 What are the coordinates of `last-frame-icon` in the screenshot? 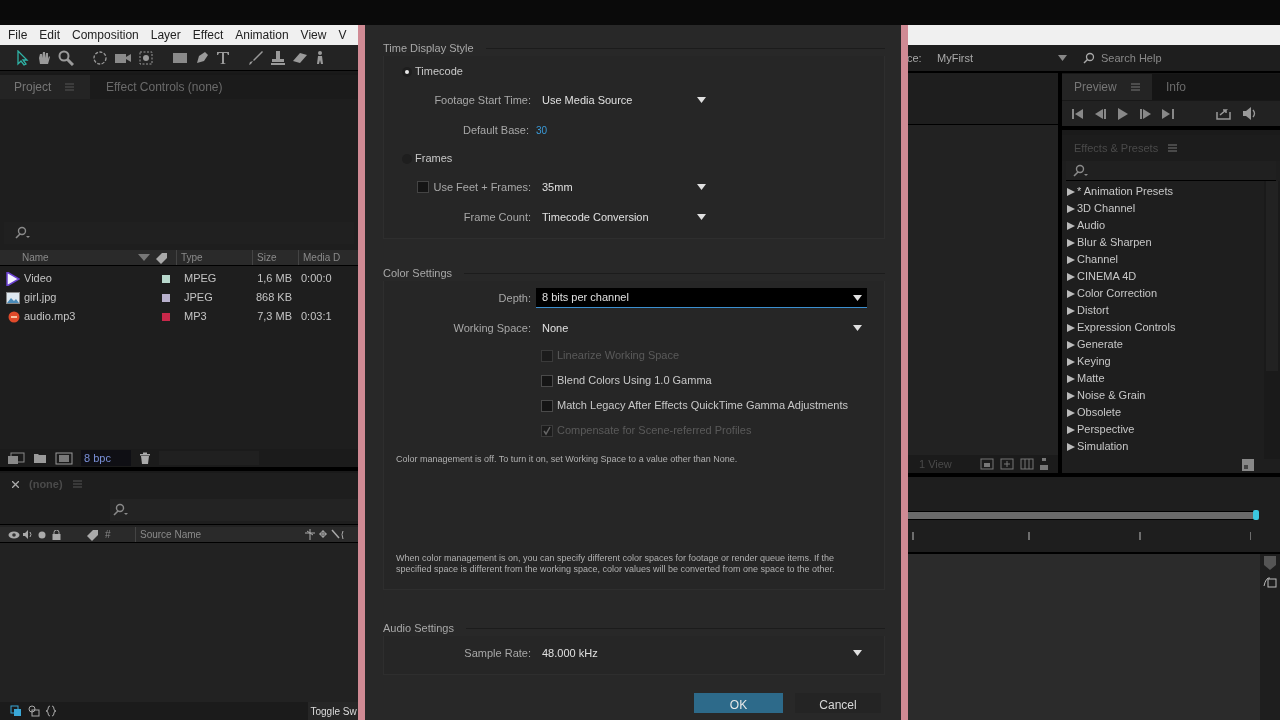 It's located at (1168, 113).